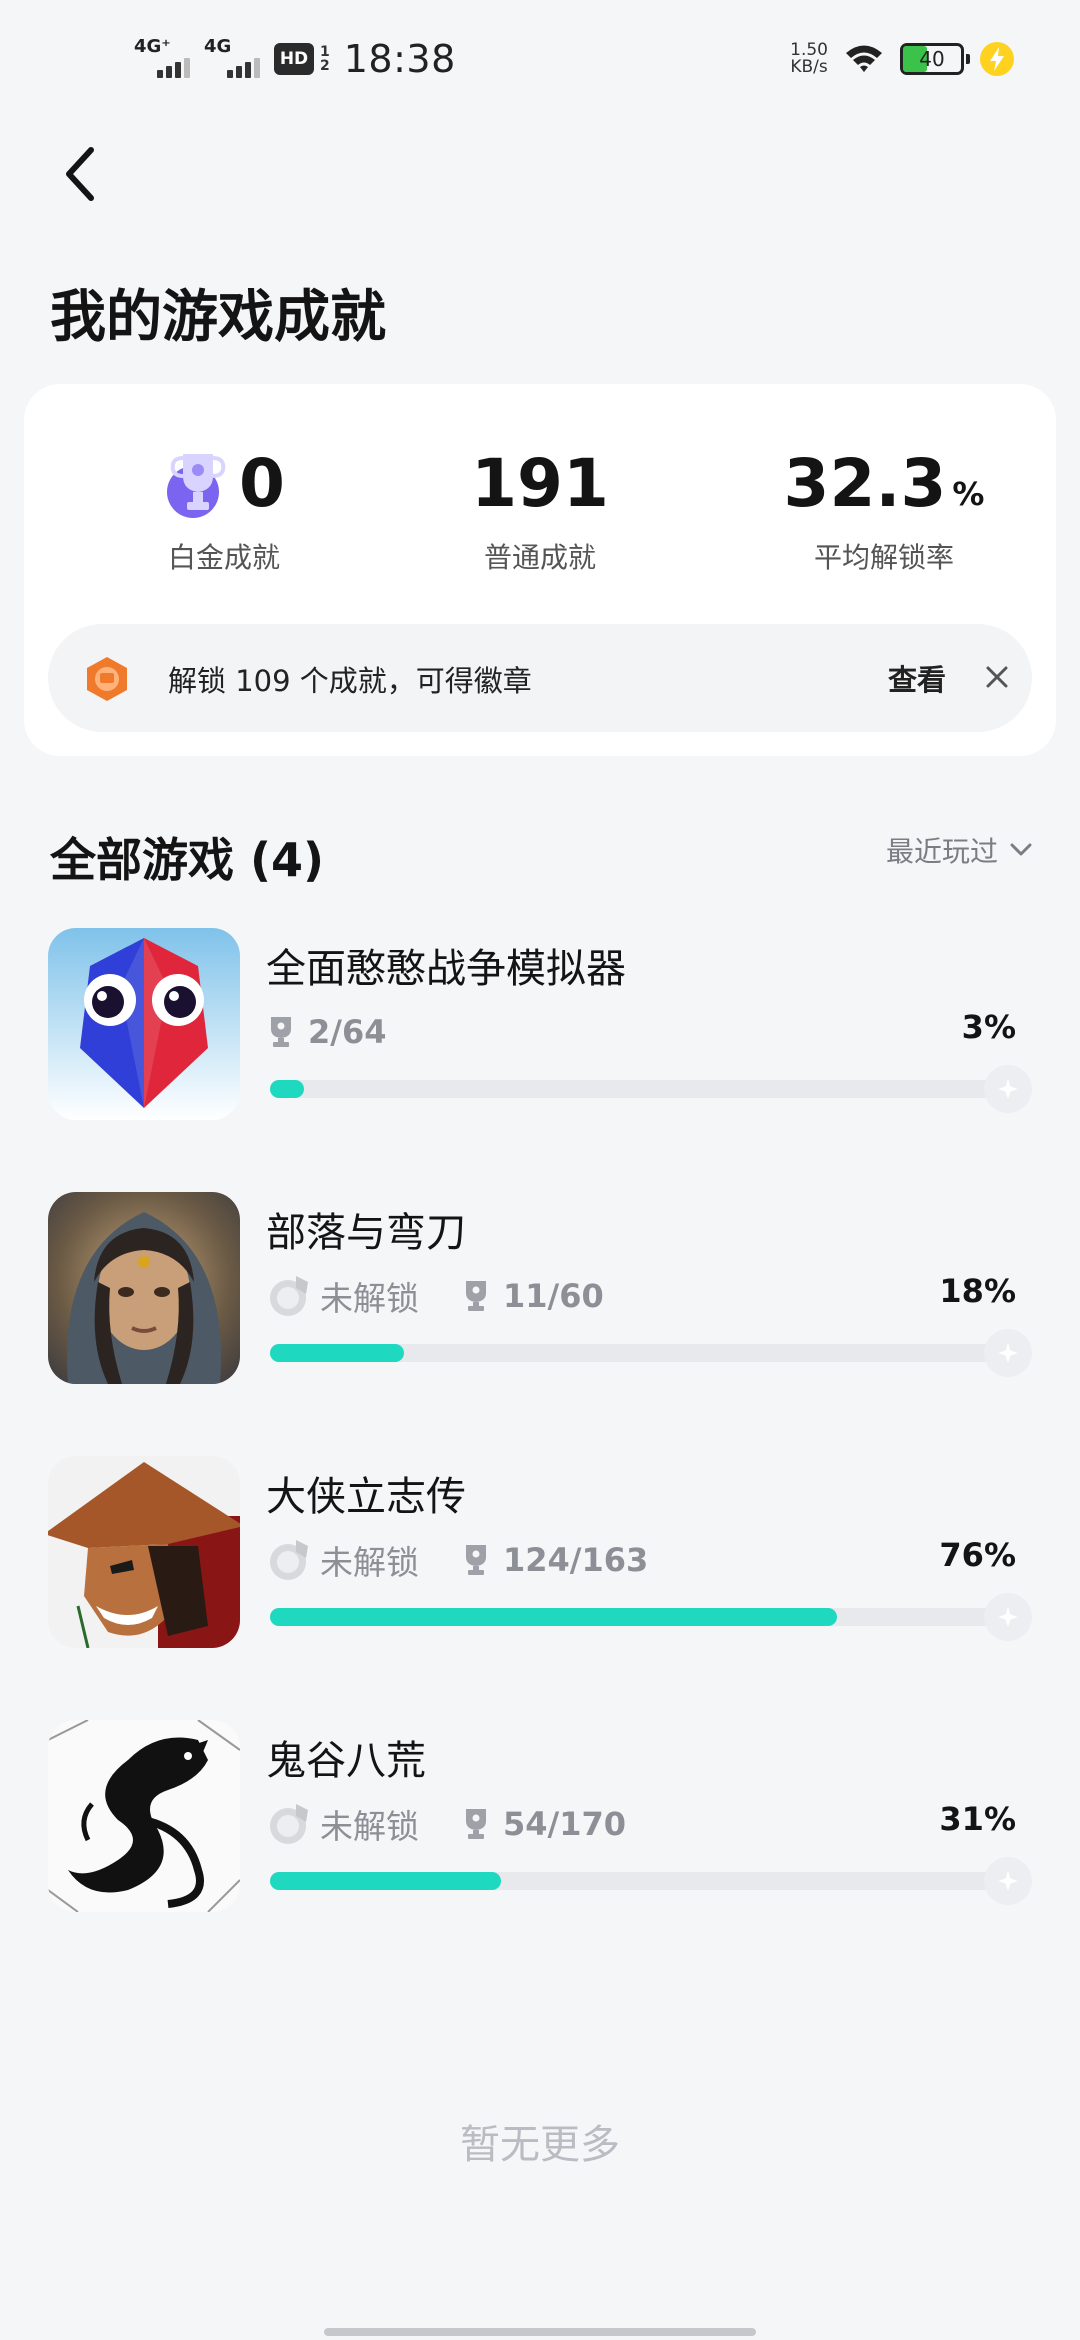 This screenshot has height=2340, width=1080. What do you see at coordinates (1021, 849) in the screenshot?
I see `chevron-down-icon` at bounding box center [1021, 849].